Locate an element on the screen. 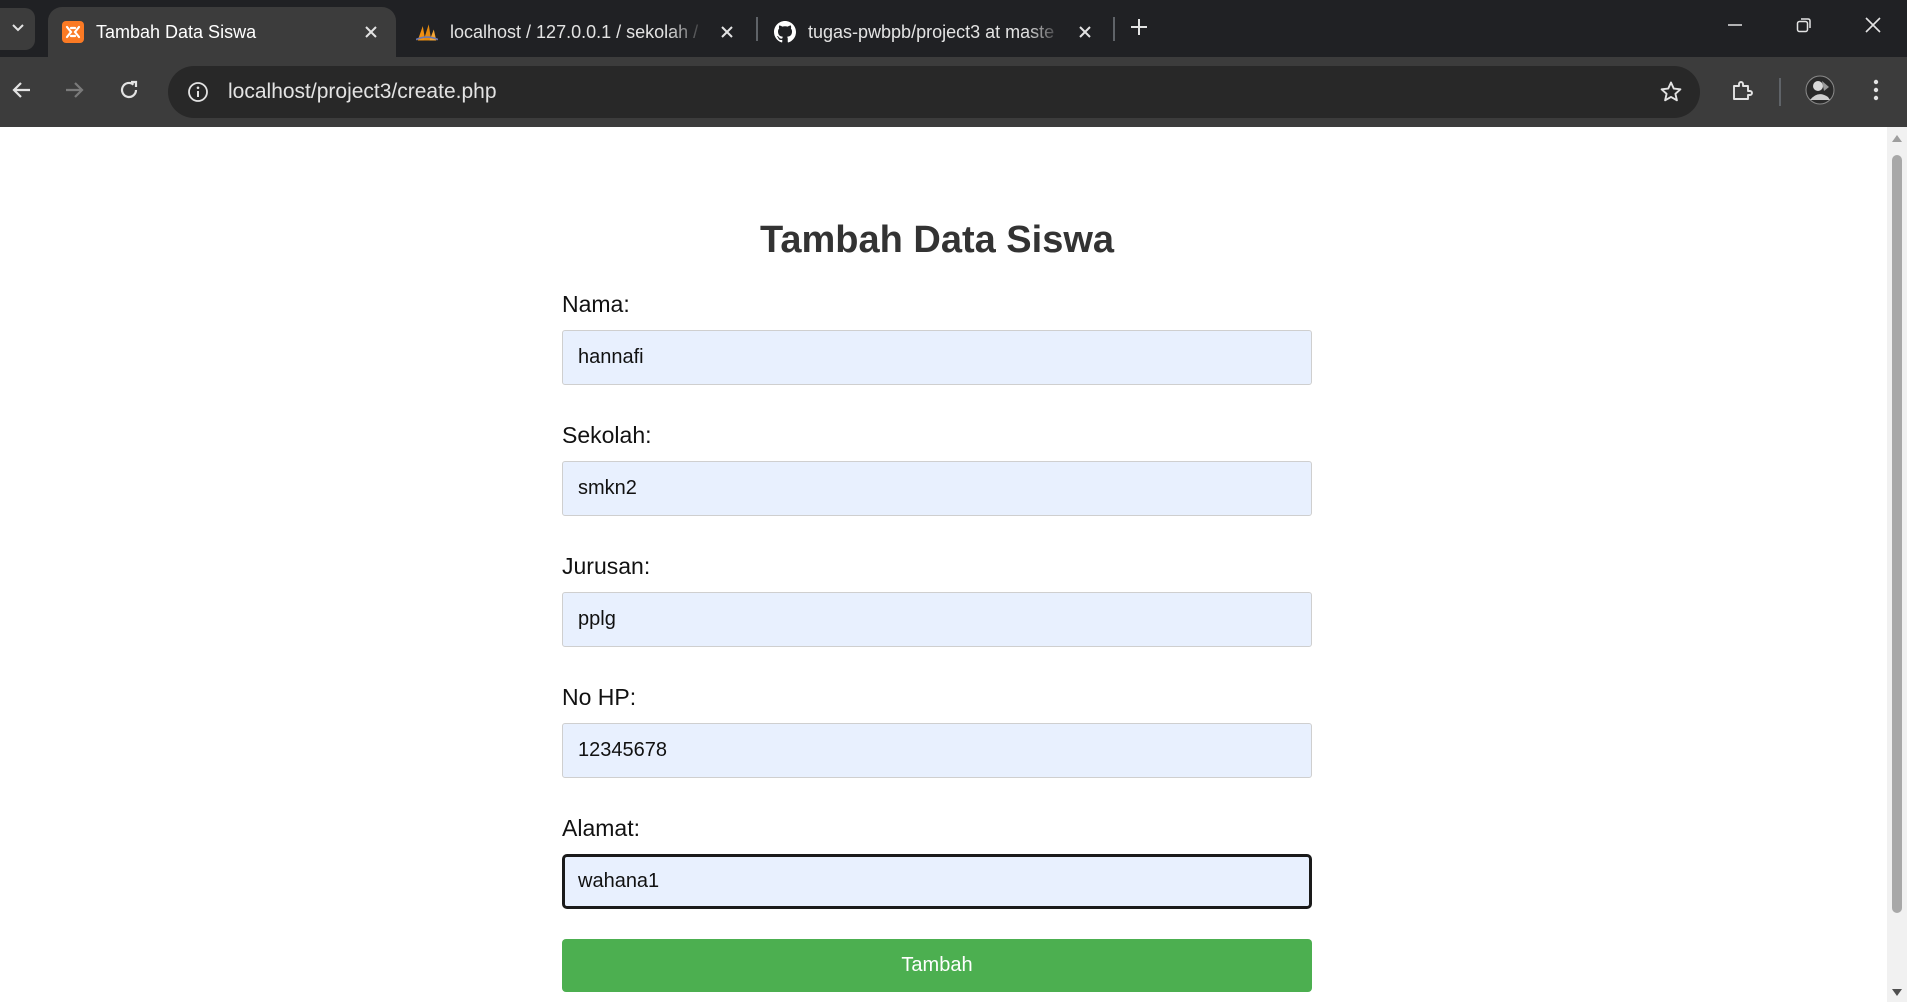 This screenshot has height=1002, width=1907. tab-phpmyadmin: localhost / 127.0.0.1 / sekolah / is located at coordinates (577, 32).